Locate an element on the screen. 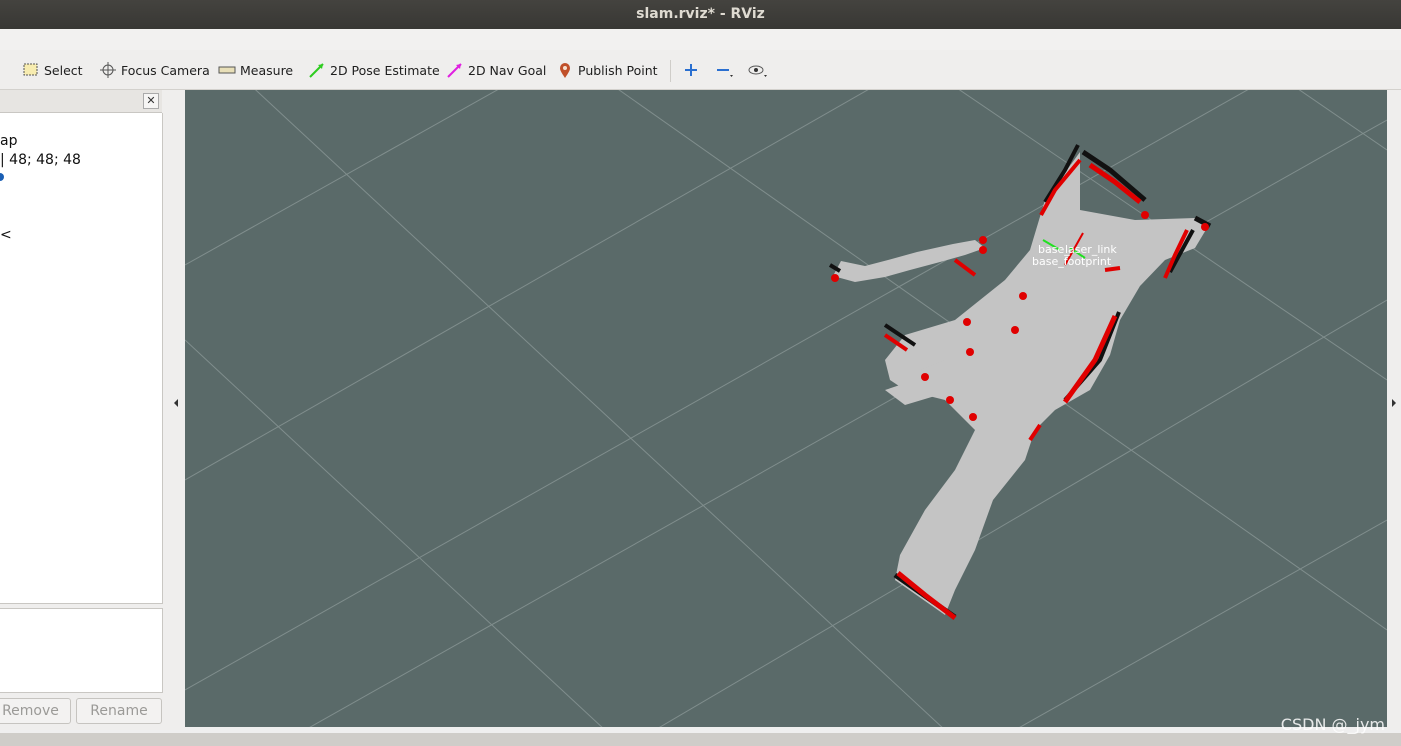 This screenshot has width=1401, height=746. displays-tree: ap | 48; 48; 48 < is located at coordinates (81, 358).